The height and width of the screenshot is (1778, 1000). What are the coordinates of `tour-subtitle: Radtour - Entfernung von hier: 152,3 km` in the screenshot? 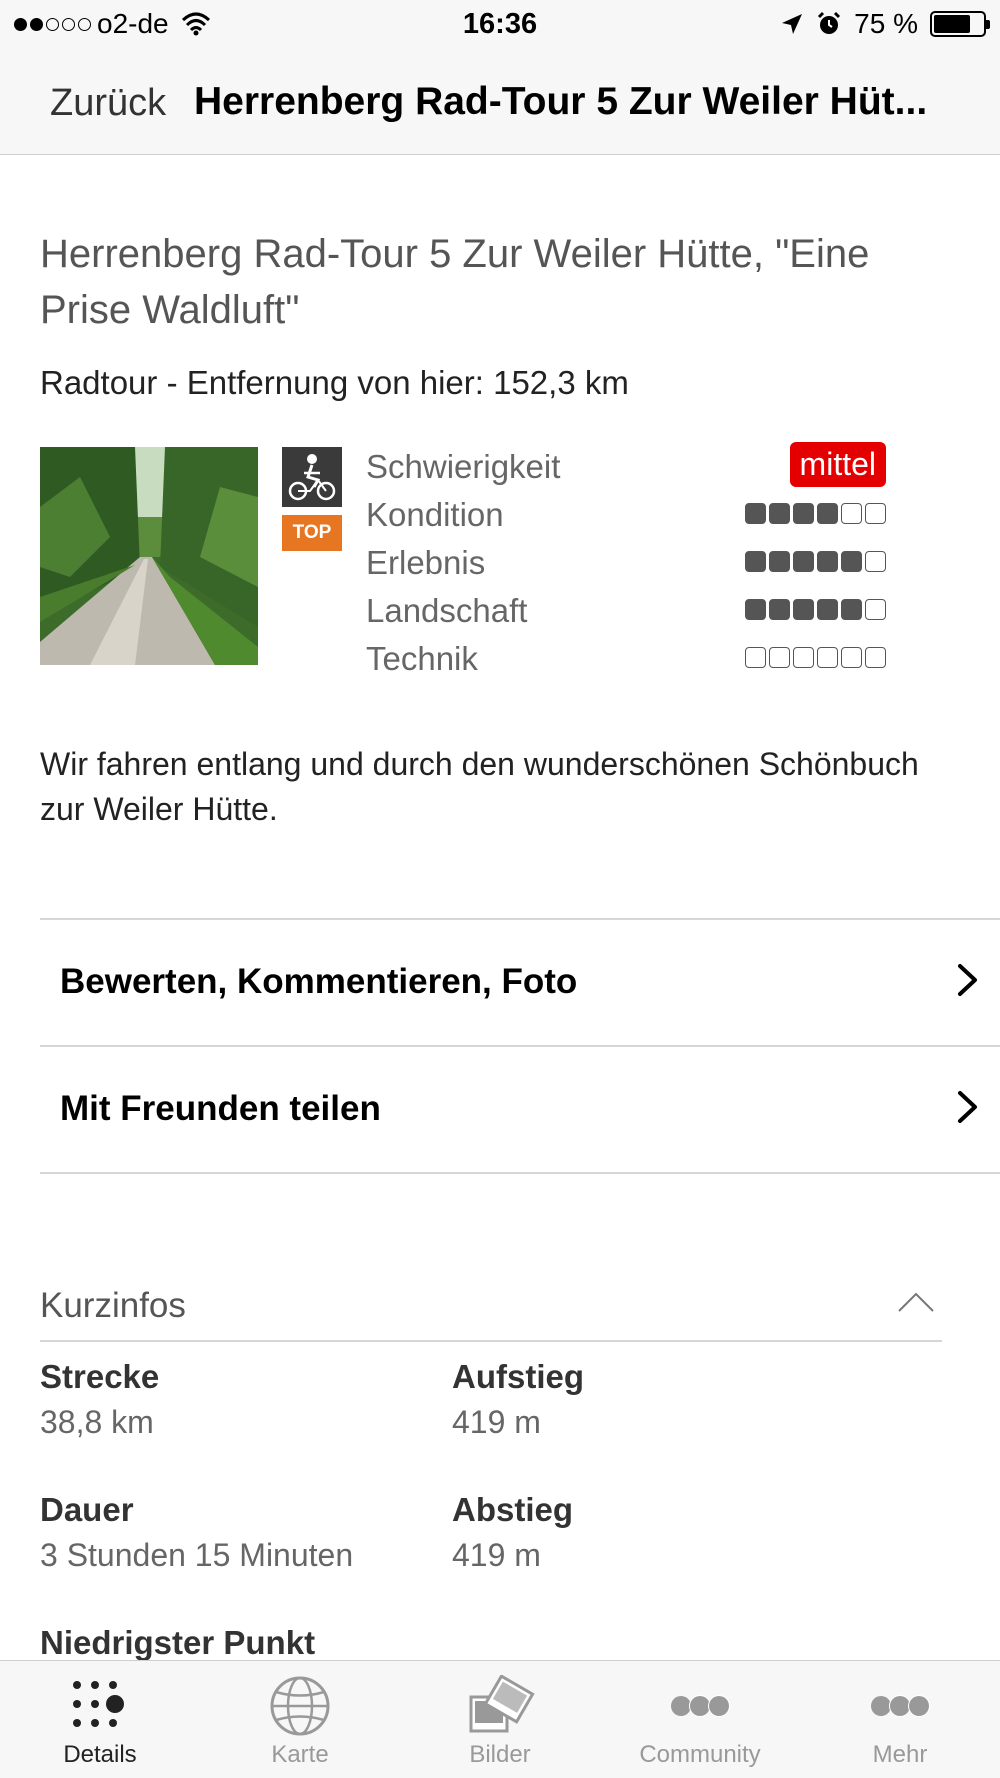 It's located at (334, 382).